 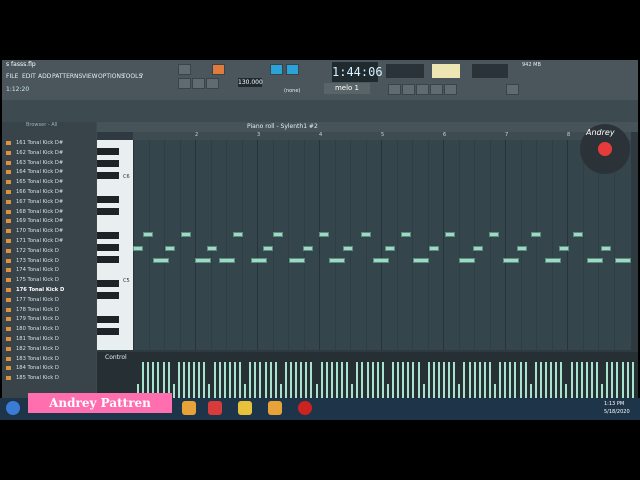 What do you see at coordinates (37, 378) in the screenshot?
I see `browser-item: 185 Tonal Kick D` at bounding box center [37, 378].